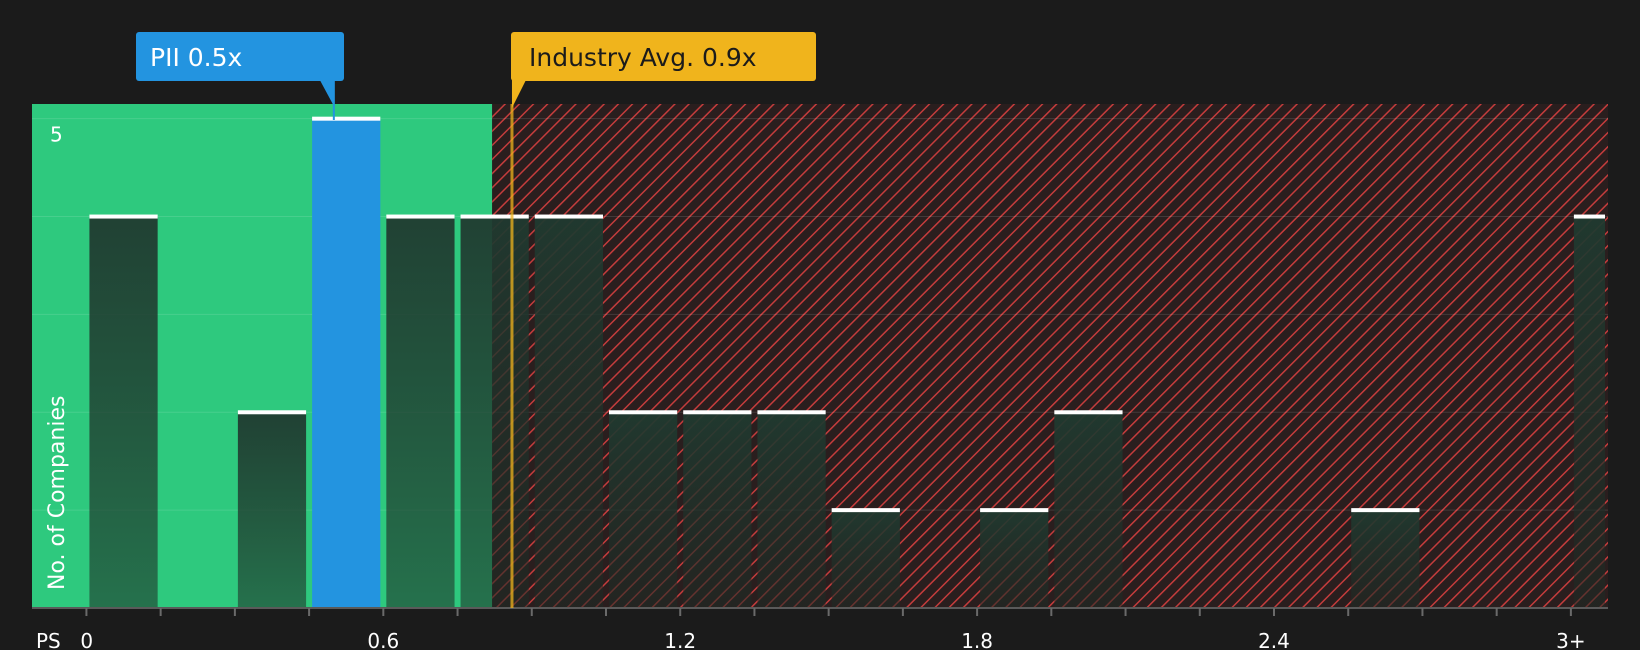 This screenshot has height=650, width=1640. I want to click on x-tick-label: 1.2, so click(680, 639).